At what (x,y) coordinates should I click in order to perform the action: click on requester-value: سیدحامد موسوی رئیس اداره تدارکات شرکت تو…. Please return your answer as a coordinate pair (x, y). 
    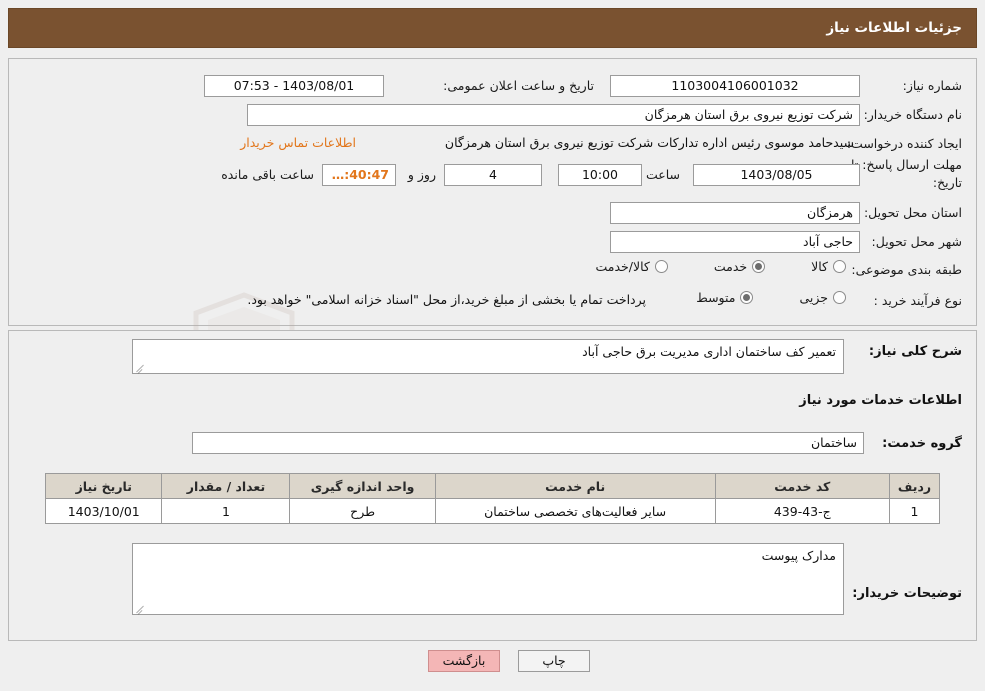
    Looking at the image, I should click on (649, 142).